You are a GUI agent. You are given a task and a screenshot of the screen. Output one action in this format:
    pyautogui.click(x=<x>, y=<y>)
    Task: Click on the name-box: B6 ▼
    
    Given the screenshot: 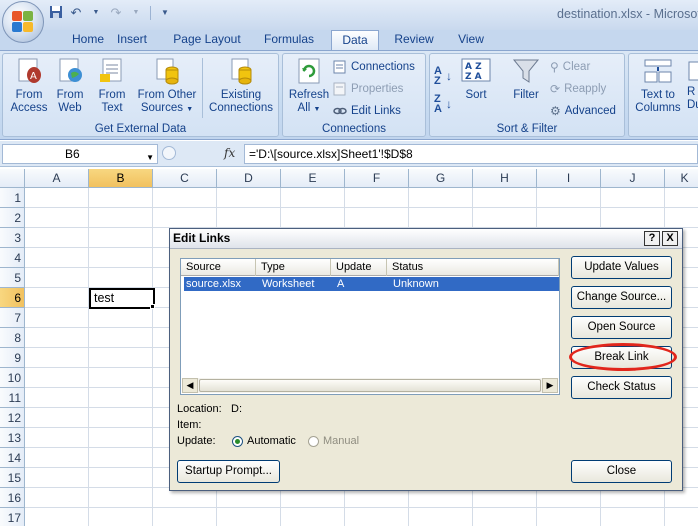 What is the action you would take?
    pyautogui.click(x=80, y=154)
    